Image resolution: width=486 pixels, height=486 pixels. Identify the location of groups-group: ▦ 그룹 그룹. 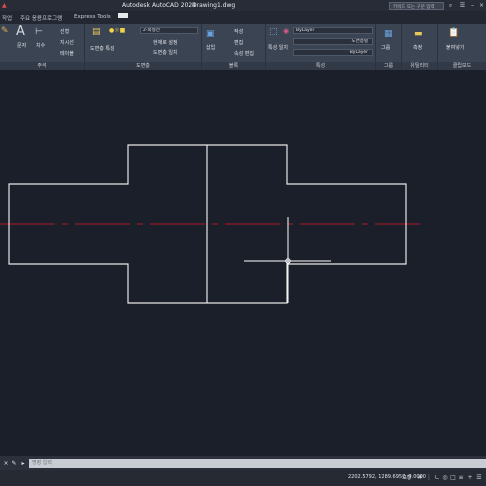
(389, 47).